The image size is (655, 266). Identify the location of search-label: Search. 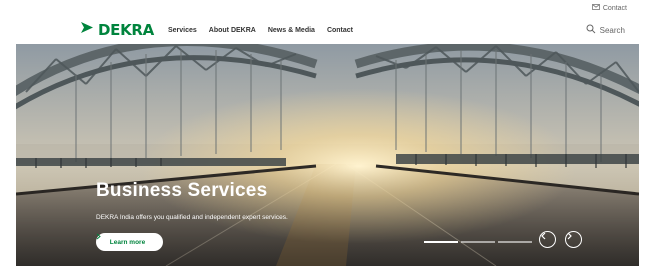
(612, 30).